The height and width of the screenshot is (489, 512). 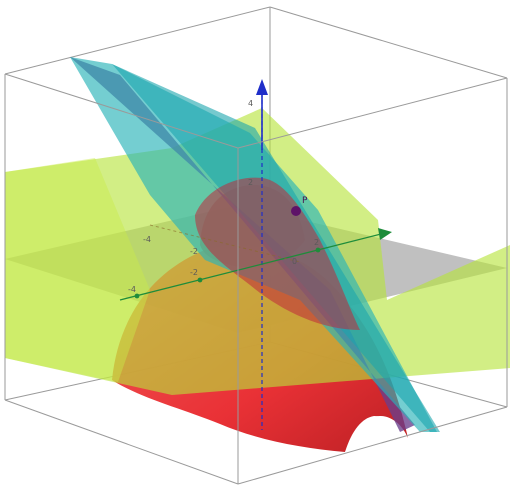 I want to click on y-tick-label: -2, so click(x=194, y=272).